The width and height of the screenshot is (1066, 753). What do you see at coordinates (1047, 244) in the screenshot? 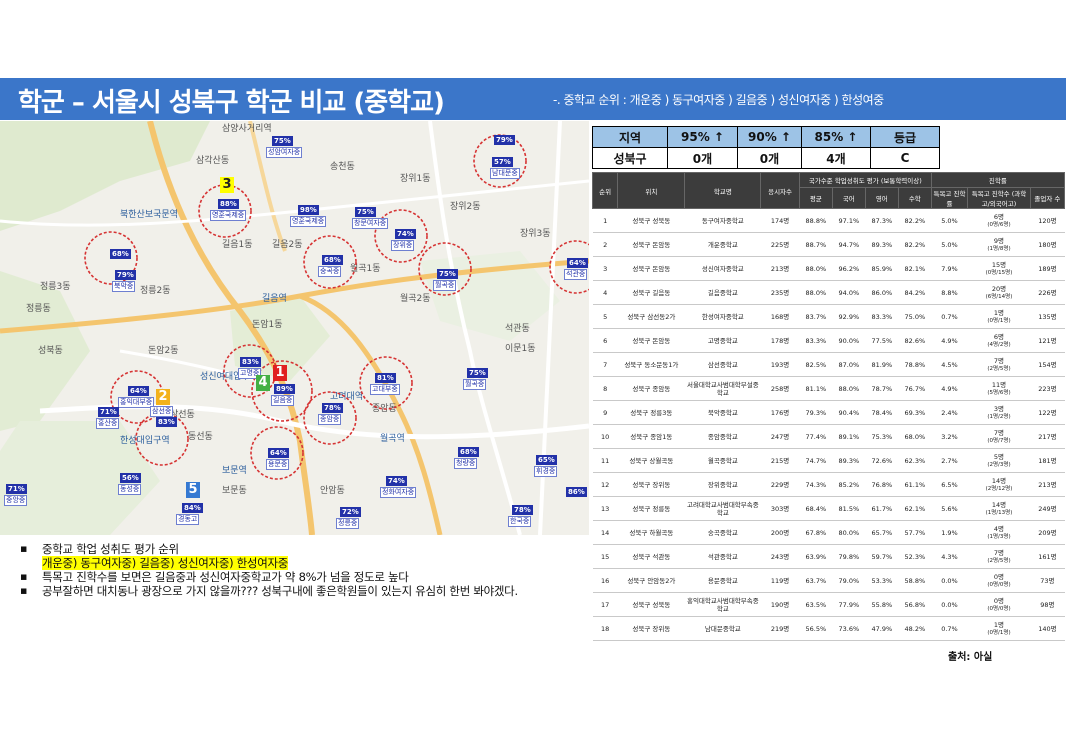
I see `table-cell-grad: 180명` at bounding box center [1047, 244].